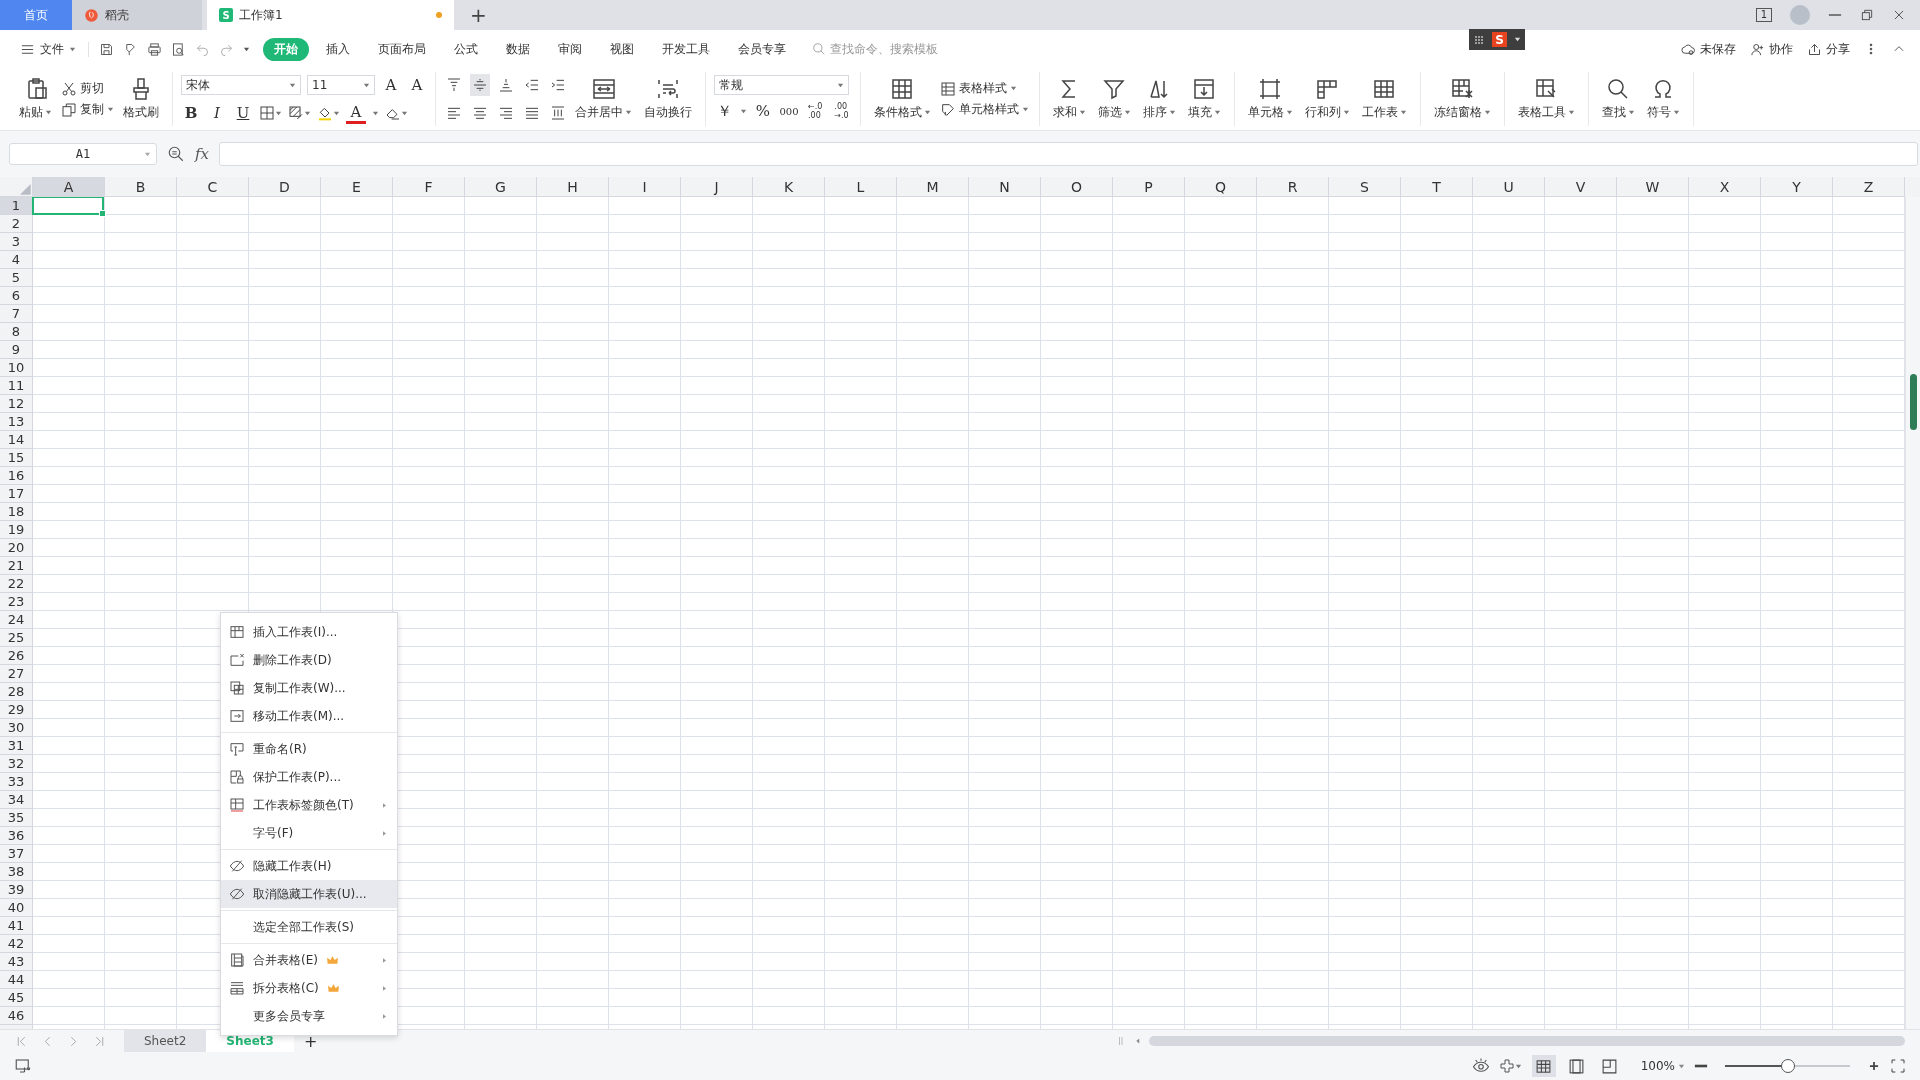 The image size is (1920, 1080). Describe the element at coordinates (309, 749) in the screenshot. I see `menu-item: 重命名(R)` at that location.